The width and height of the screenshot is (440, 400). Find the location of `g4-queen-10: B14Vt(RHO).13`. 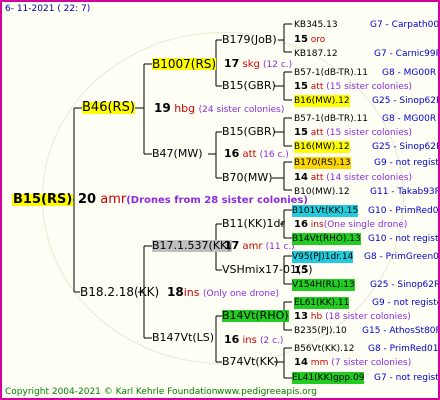

g4-queen-10: B14Vt(RHO).13 is located at coordinates (326, 239).